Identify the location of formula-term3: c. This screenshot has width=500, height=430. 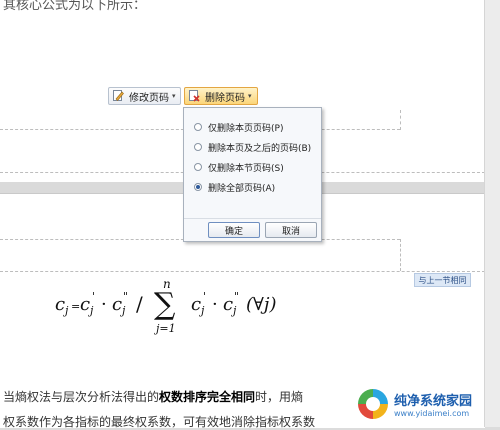
(196, 304).